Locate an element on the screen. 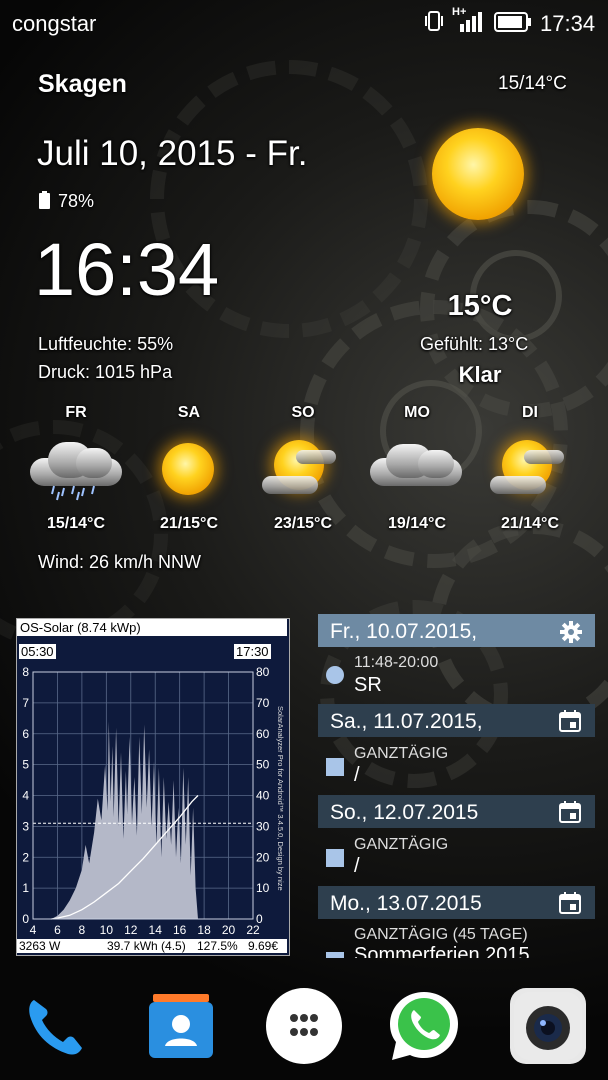  whatsapp-icon is located at coordinates (424, 1026).